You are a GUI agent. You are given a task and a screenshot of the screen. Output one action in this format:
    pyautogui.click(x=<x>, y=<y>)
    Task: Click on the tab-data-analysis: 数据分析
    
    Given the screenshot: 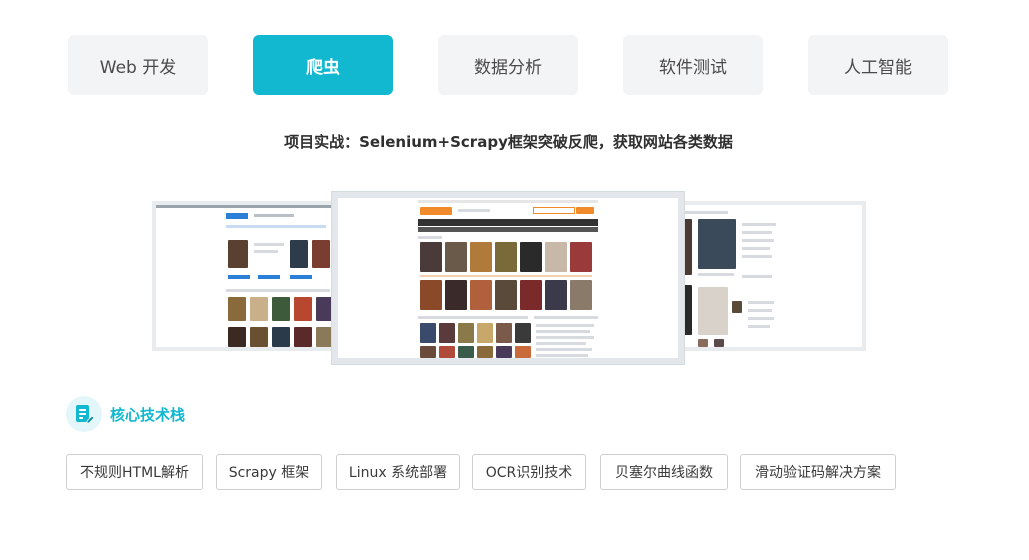 What is the action you would take?
    pyautogui.click(x=508, y=65)
    